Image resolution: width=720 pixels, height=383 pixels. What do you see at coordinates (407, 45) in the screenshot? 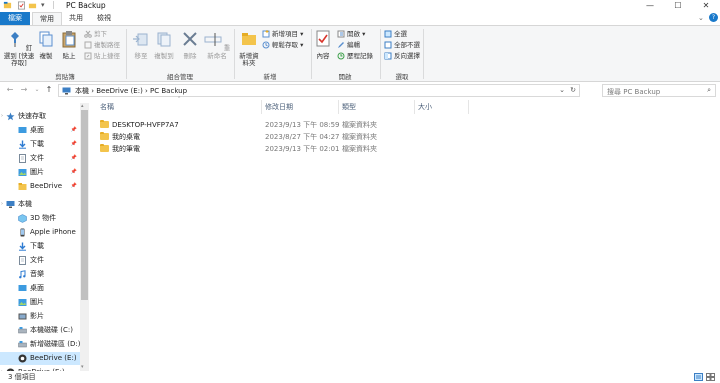
I see `select-none-label: 全部不選` at bounding box center [407, 45].